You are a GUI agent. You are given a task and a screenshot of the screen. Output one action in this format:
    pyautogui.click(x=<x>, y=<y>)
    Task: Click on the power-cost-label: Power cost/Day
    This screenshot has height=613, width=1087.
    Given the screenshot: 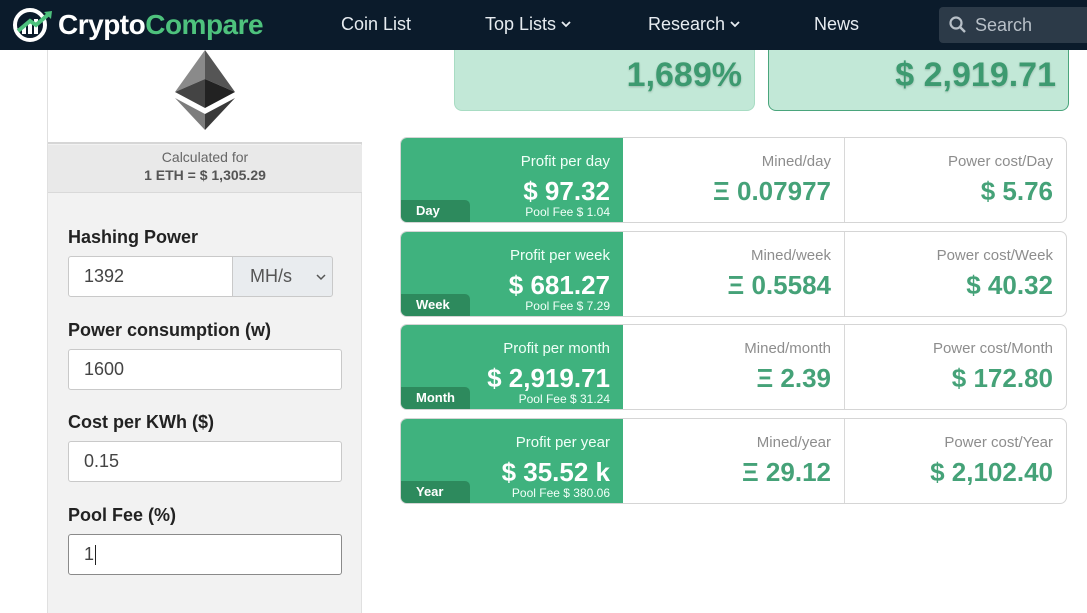 What is the action you would take?
    pyautogui.click(x=1000, y=161)
    